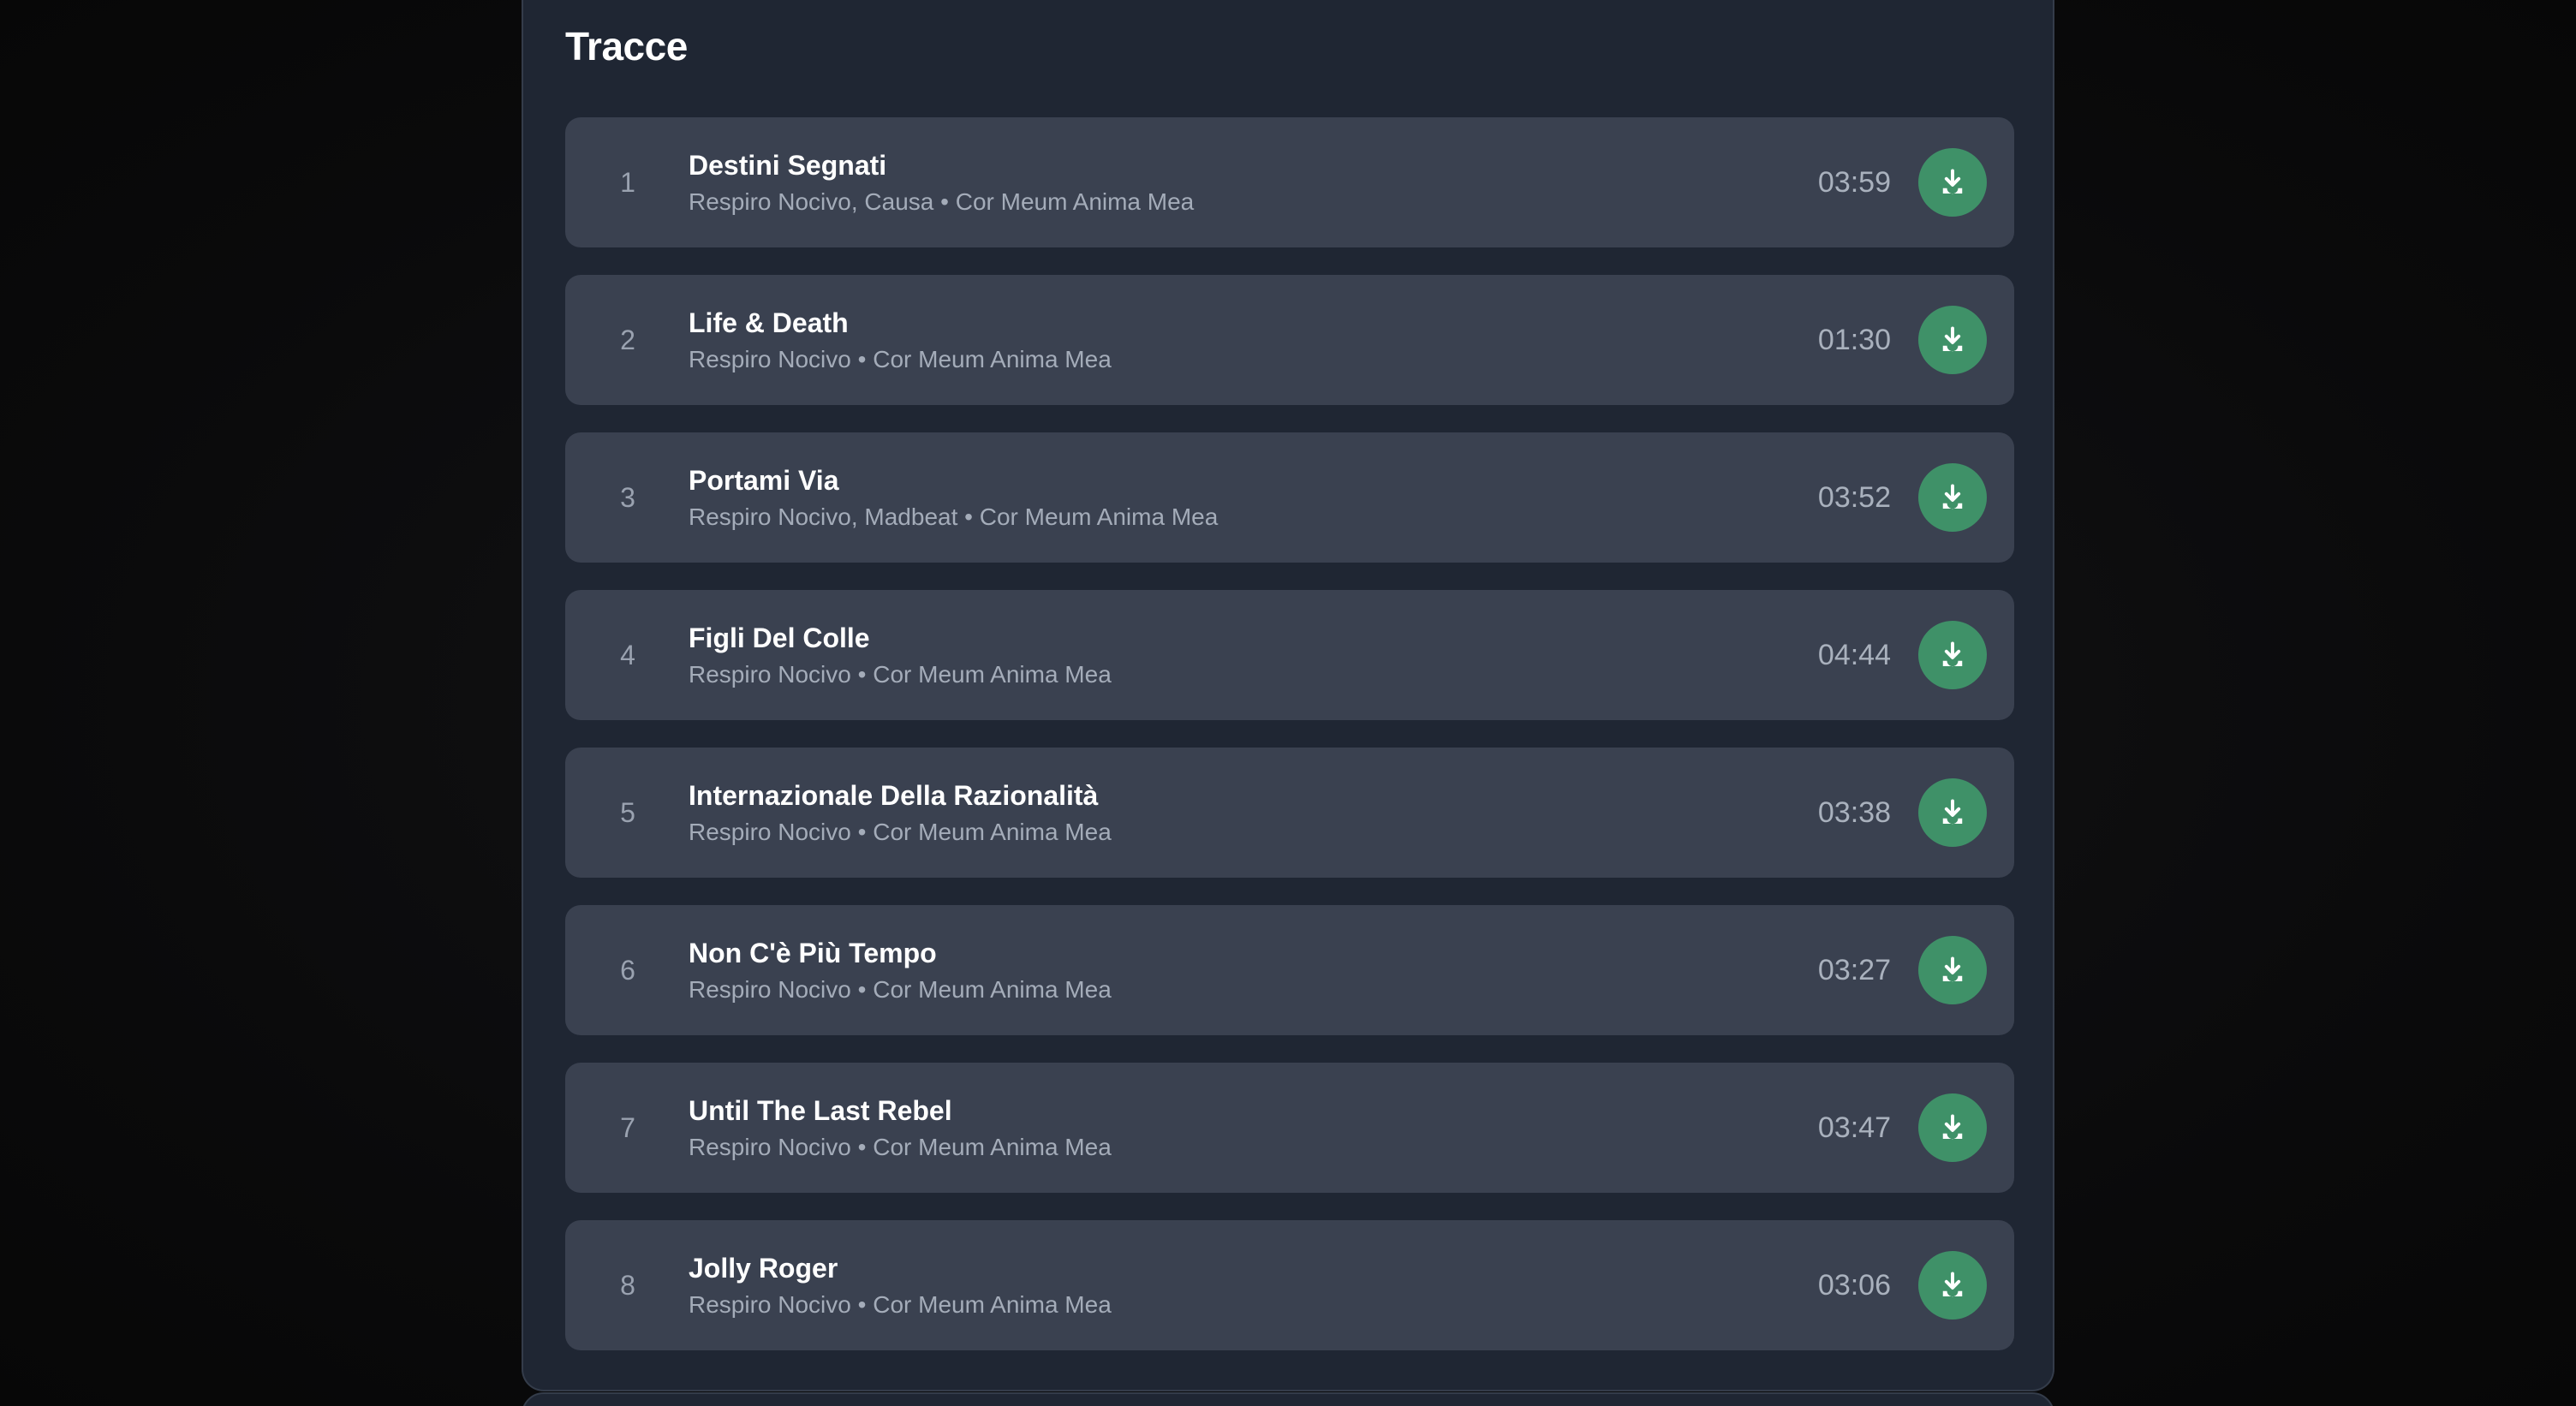  I want to click on track-title: Destini Segnati, so click(1223, 165).